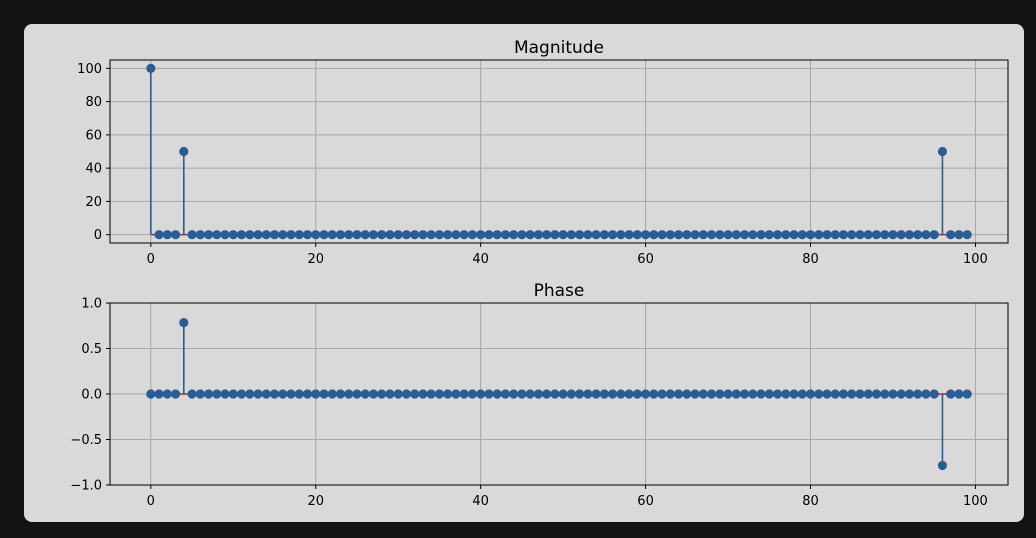 Image resolution: width=1036 pixels, height=538 pixels. I want to click on x-tick-label: 40, so click(480, 259).